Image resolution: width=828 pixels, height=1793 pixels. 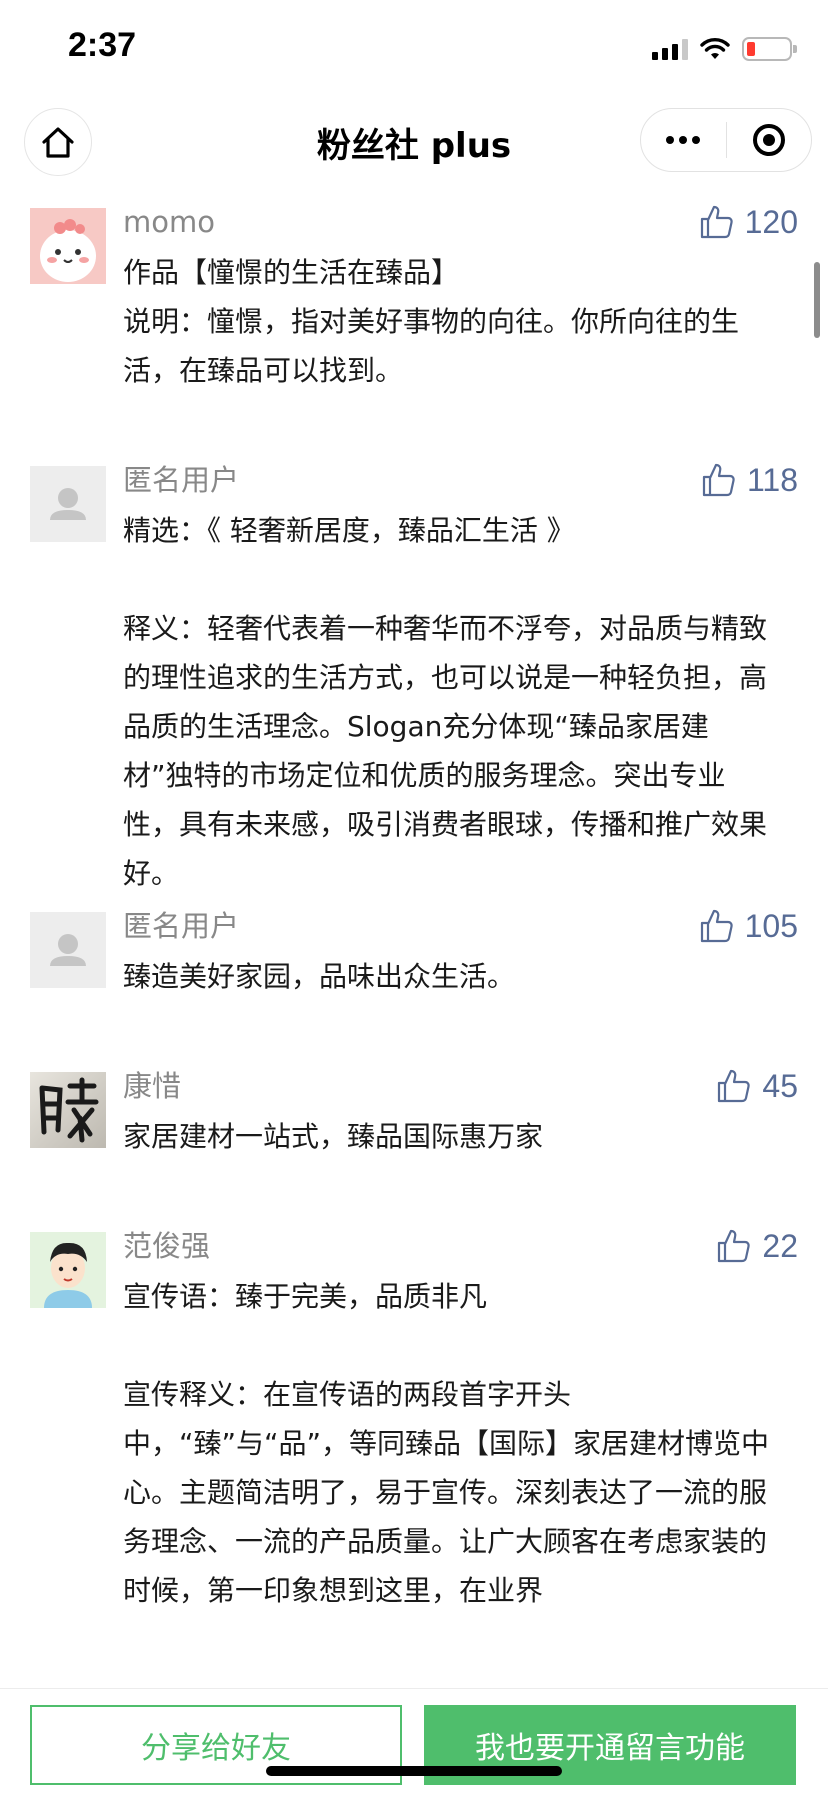 What do you see at coordinates (152, 1086) in the screenshot?
I see `comment-author: 康惜` at bounding box center [152, 1086].